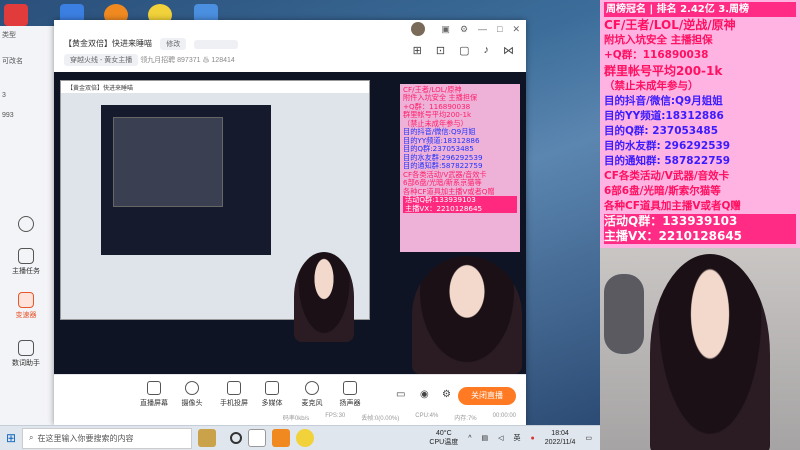 Image resolution: width=800 pixels, height=450 pixels. Describe the element at coordinates (350, 403) in the screenshot. I see `control-label: 扬声器` at that location.